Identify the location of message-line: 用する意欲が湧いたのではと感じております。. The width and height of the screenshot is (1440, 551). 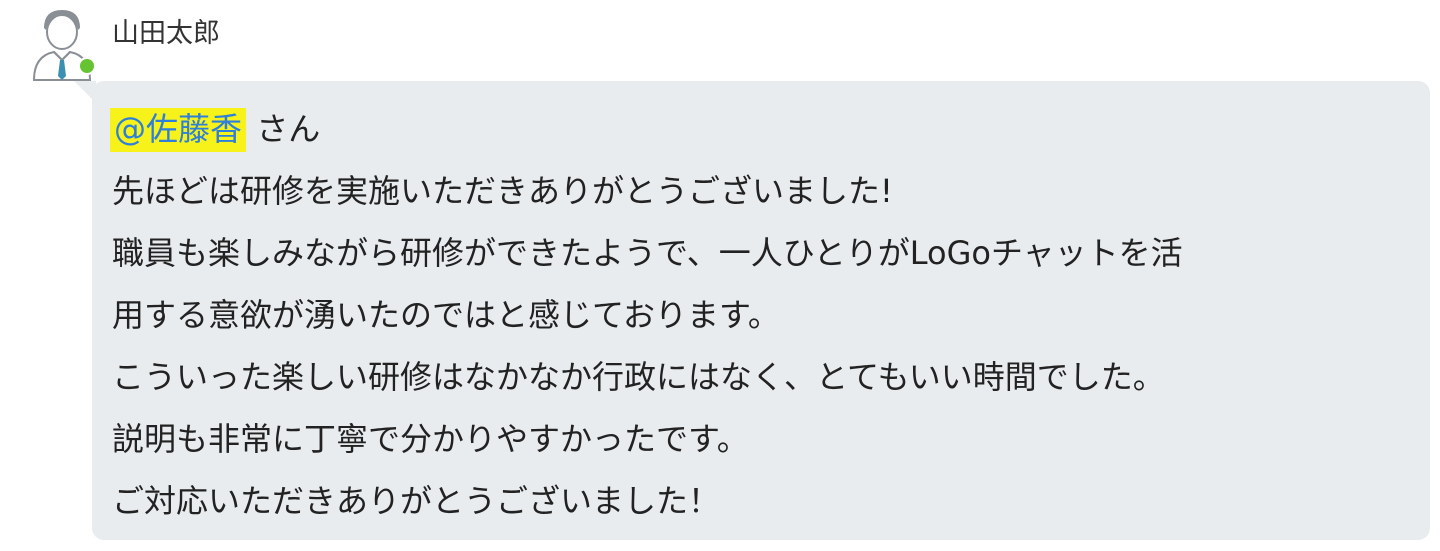
(446, 315).